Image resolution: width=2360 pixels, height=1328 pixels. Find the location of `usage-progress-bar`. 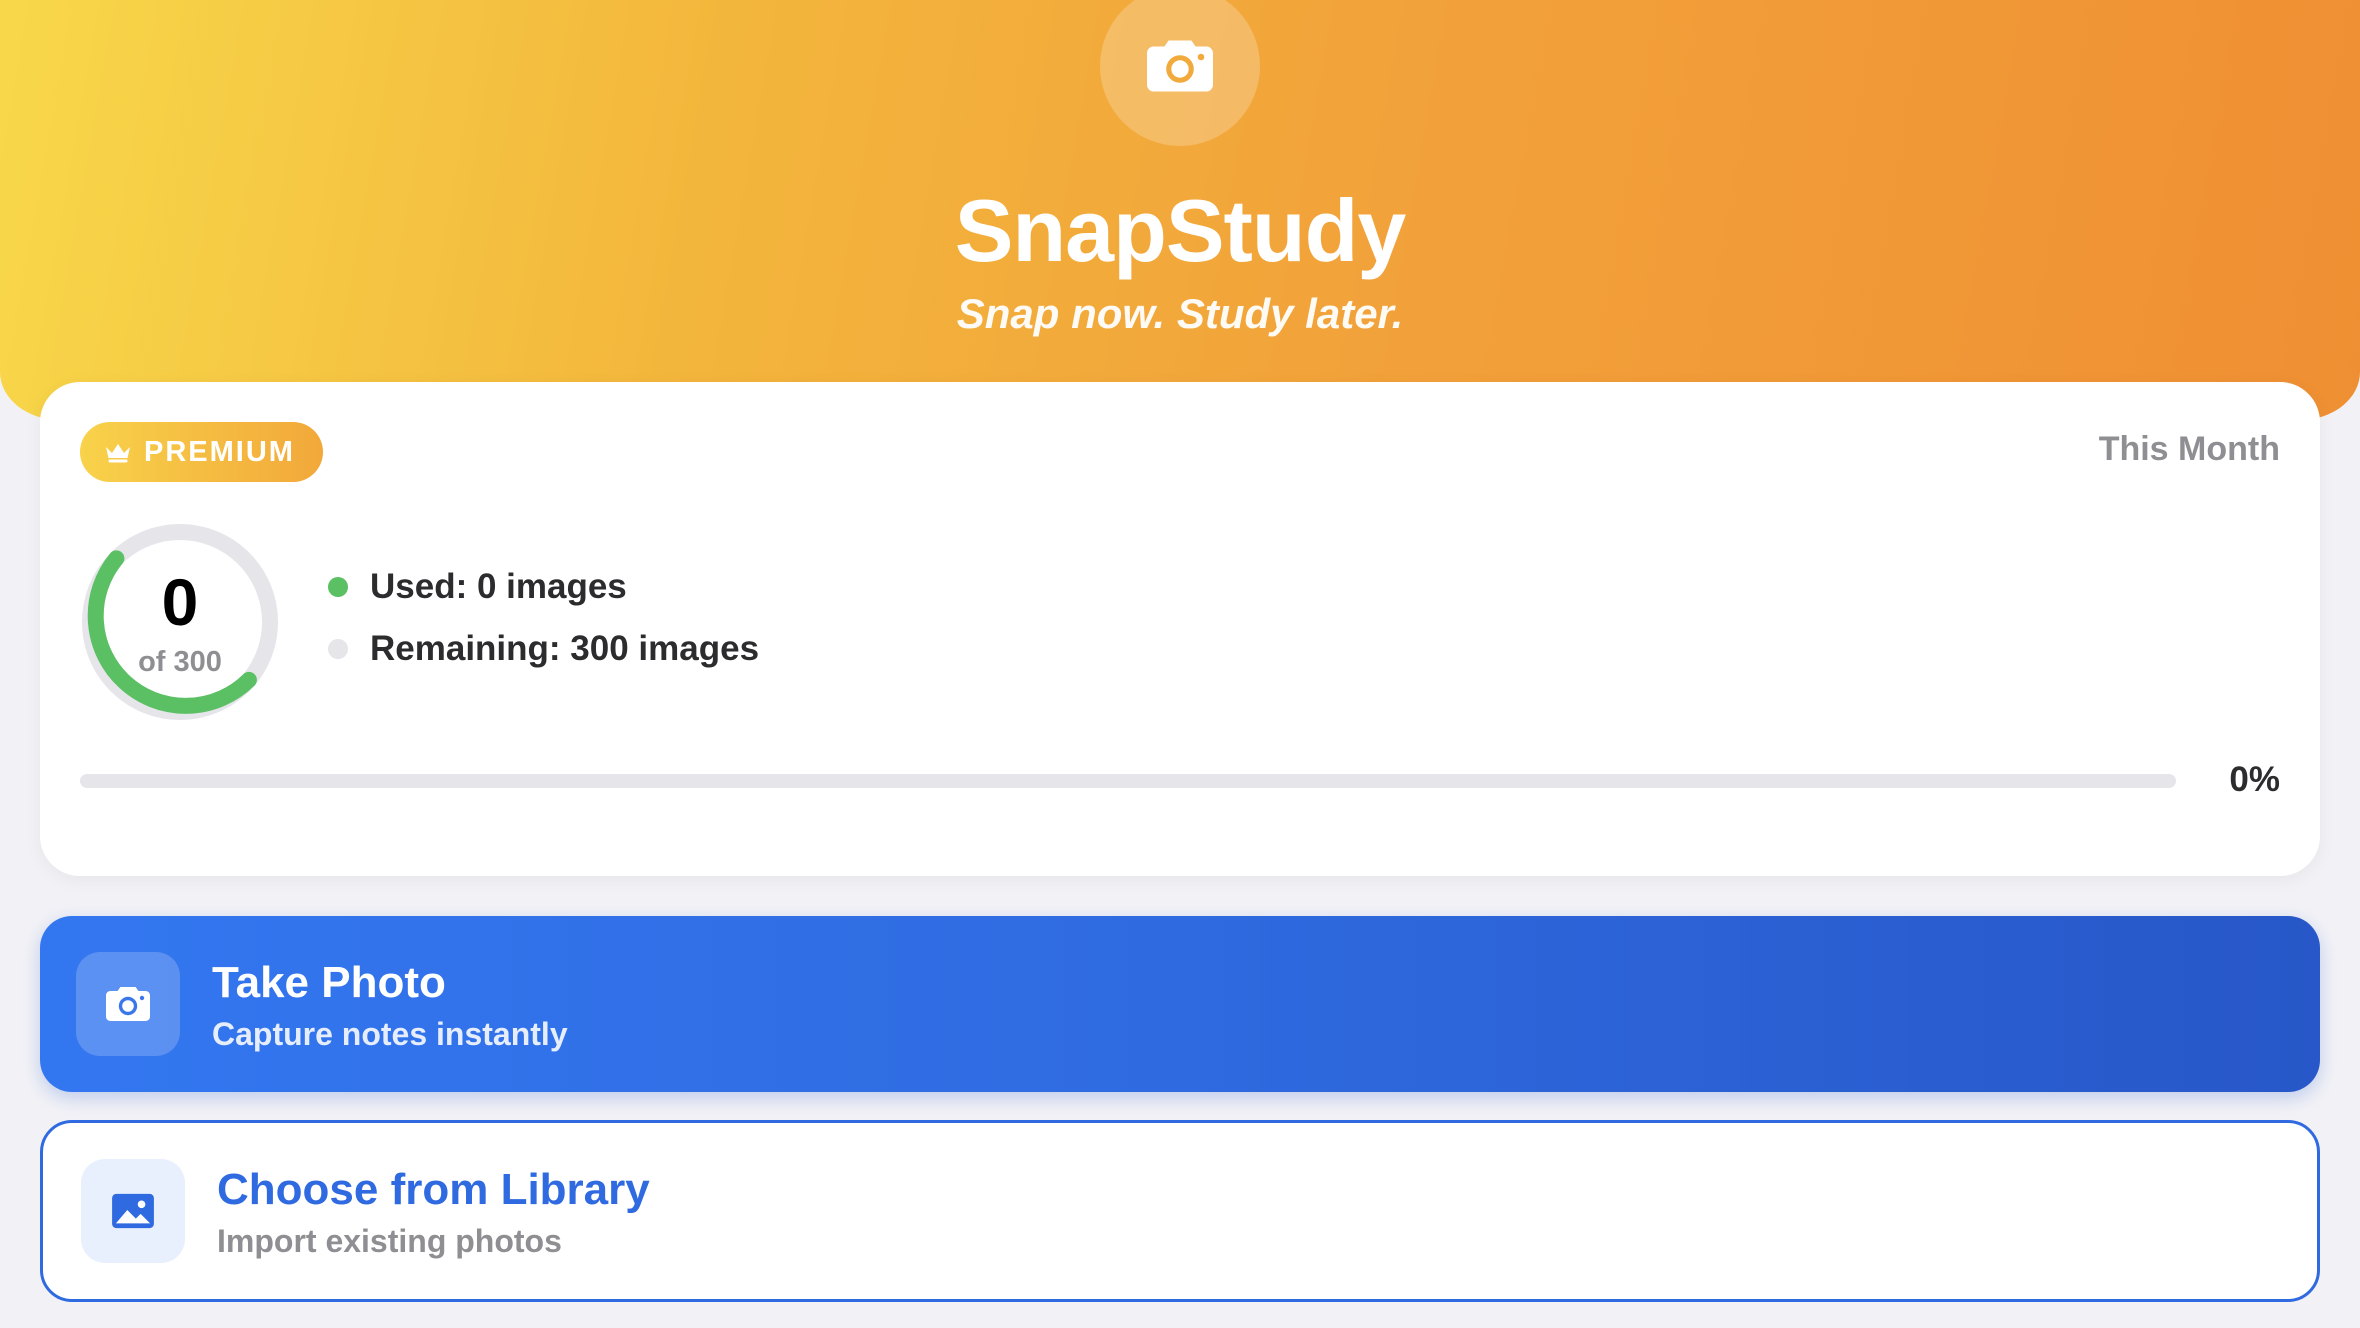

usage-progress-bar is located at coordinates (1128, 781).